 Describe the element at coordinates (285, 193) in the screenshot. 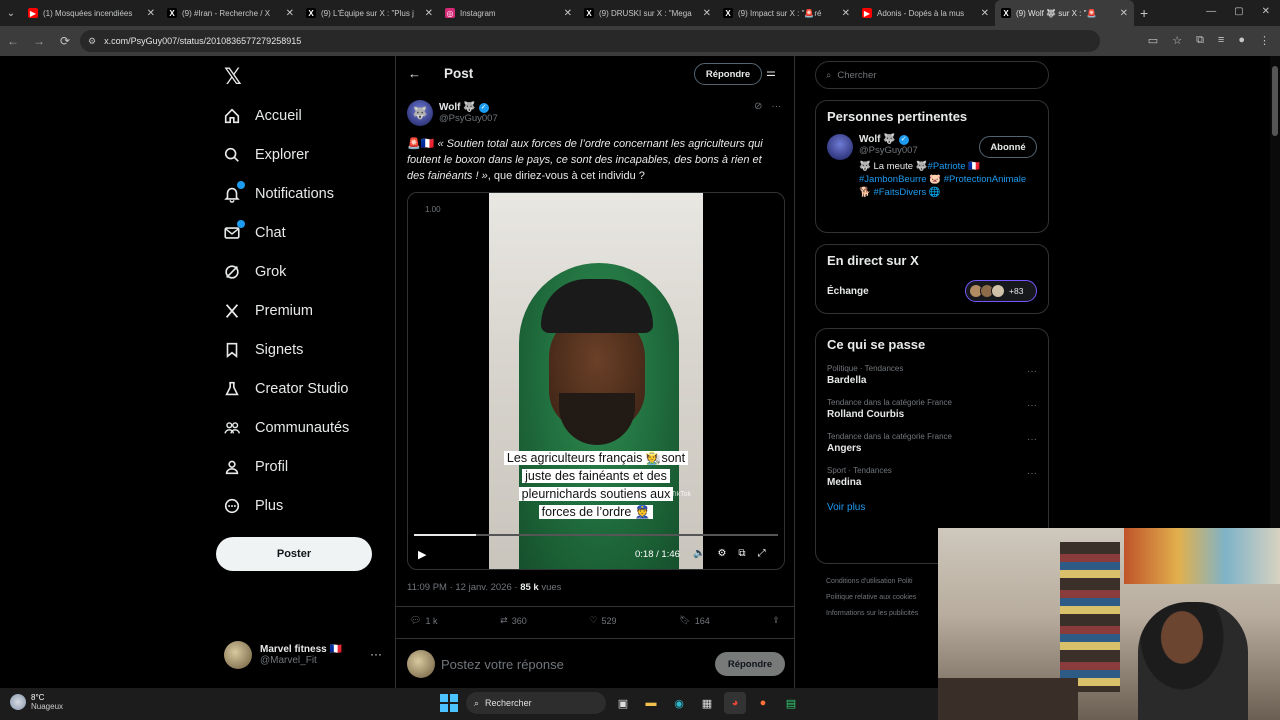

I see `nav-item-notifications: Notifications` at that location.